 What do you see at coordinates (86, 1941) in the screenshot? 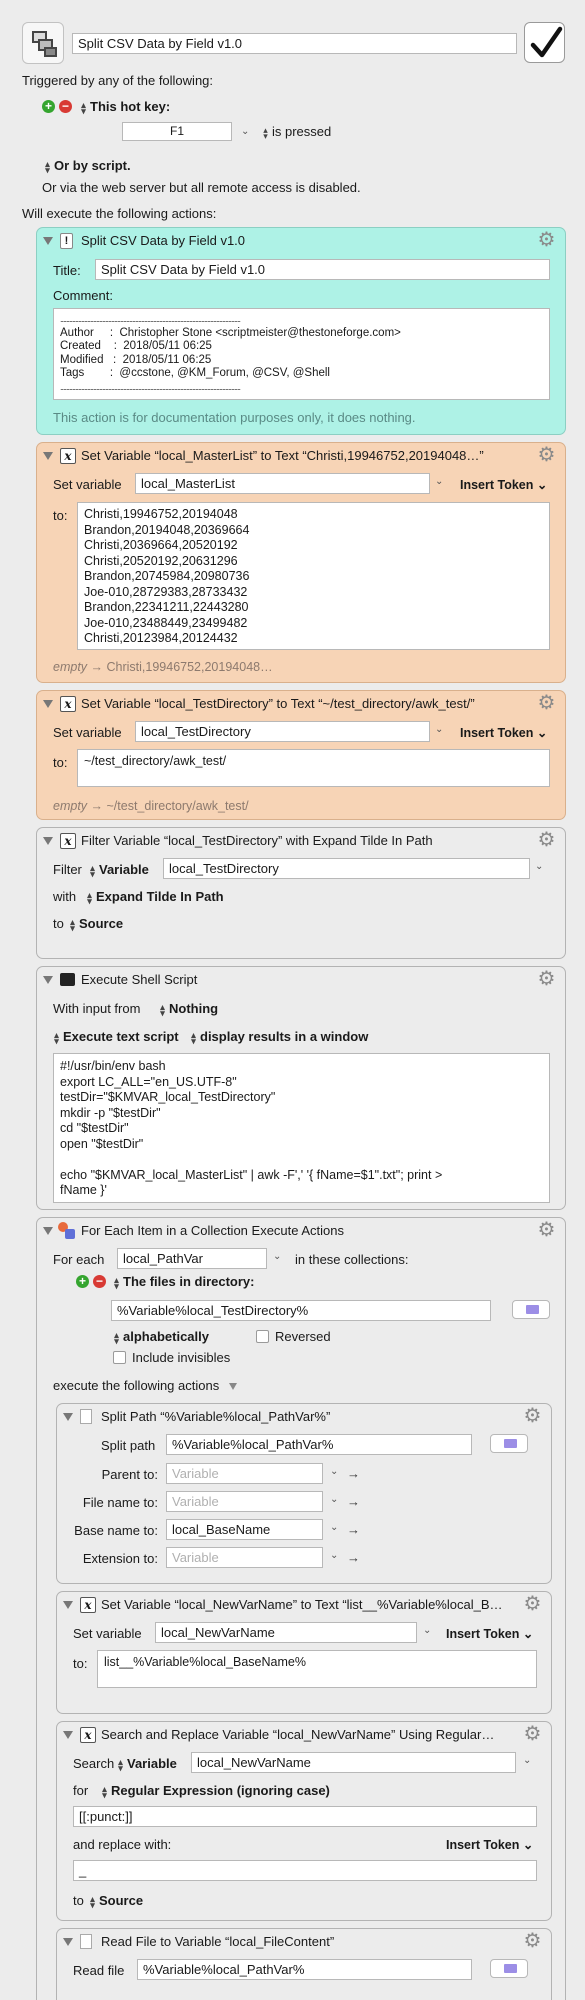
I see `document-icon` at bounding box center [86, 1941].